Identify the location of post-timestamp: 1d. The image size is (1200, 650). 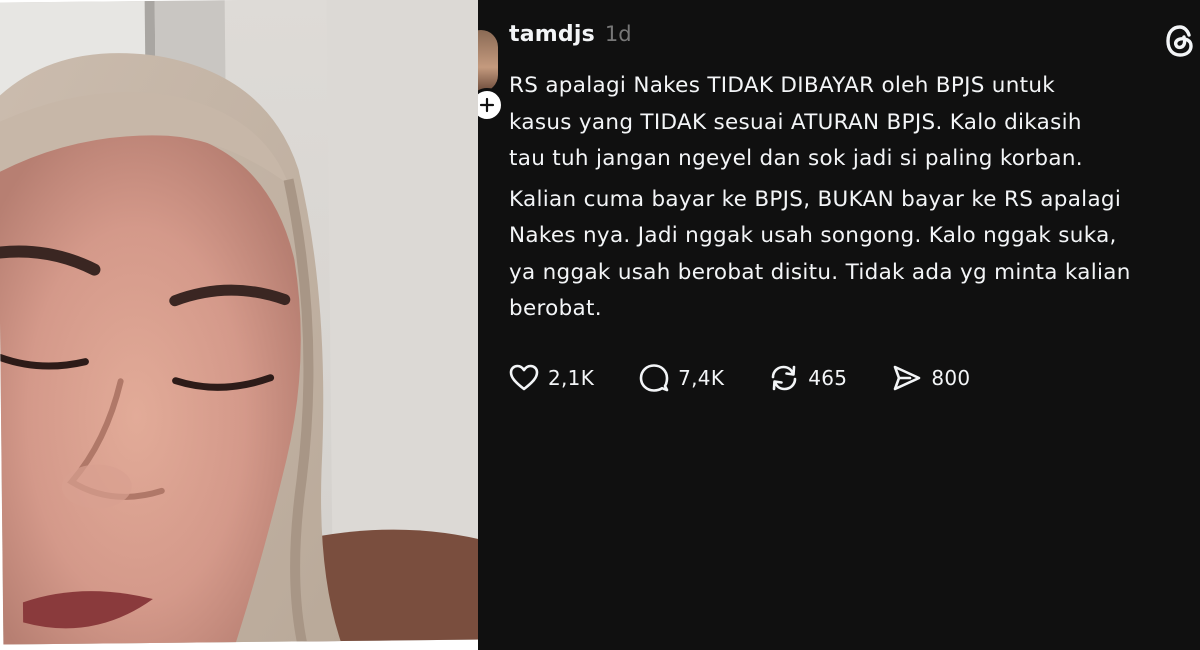
(618, 34).